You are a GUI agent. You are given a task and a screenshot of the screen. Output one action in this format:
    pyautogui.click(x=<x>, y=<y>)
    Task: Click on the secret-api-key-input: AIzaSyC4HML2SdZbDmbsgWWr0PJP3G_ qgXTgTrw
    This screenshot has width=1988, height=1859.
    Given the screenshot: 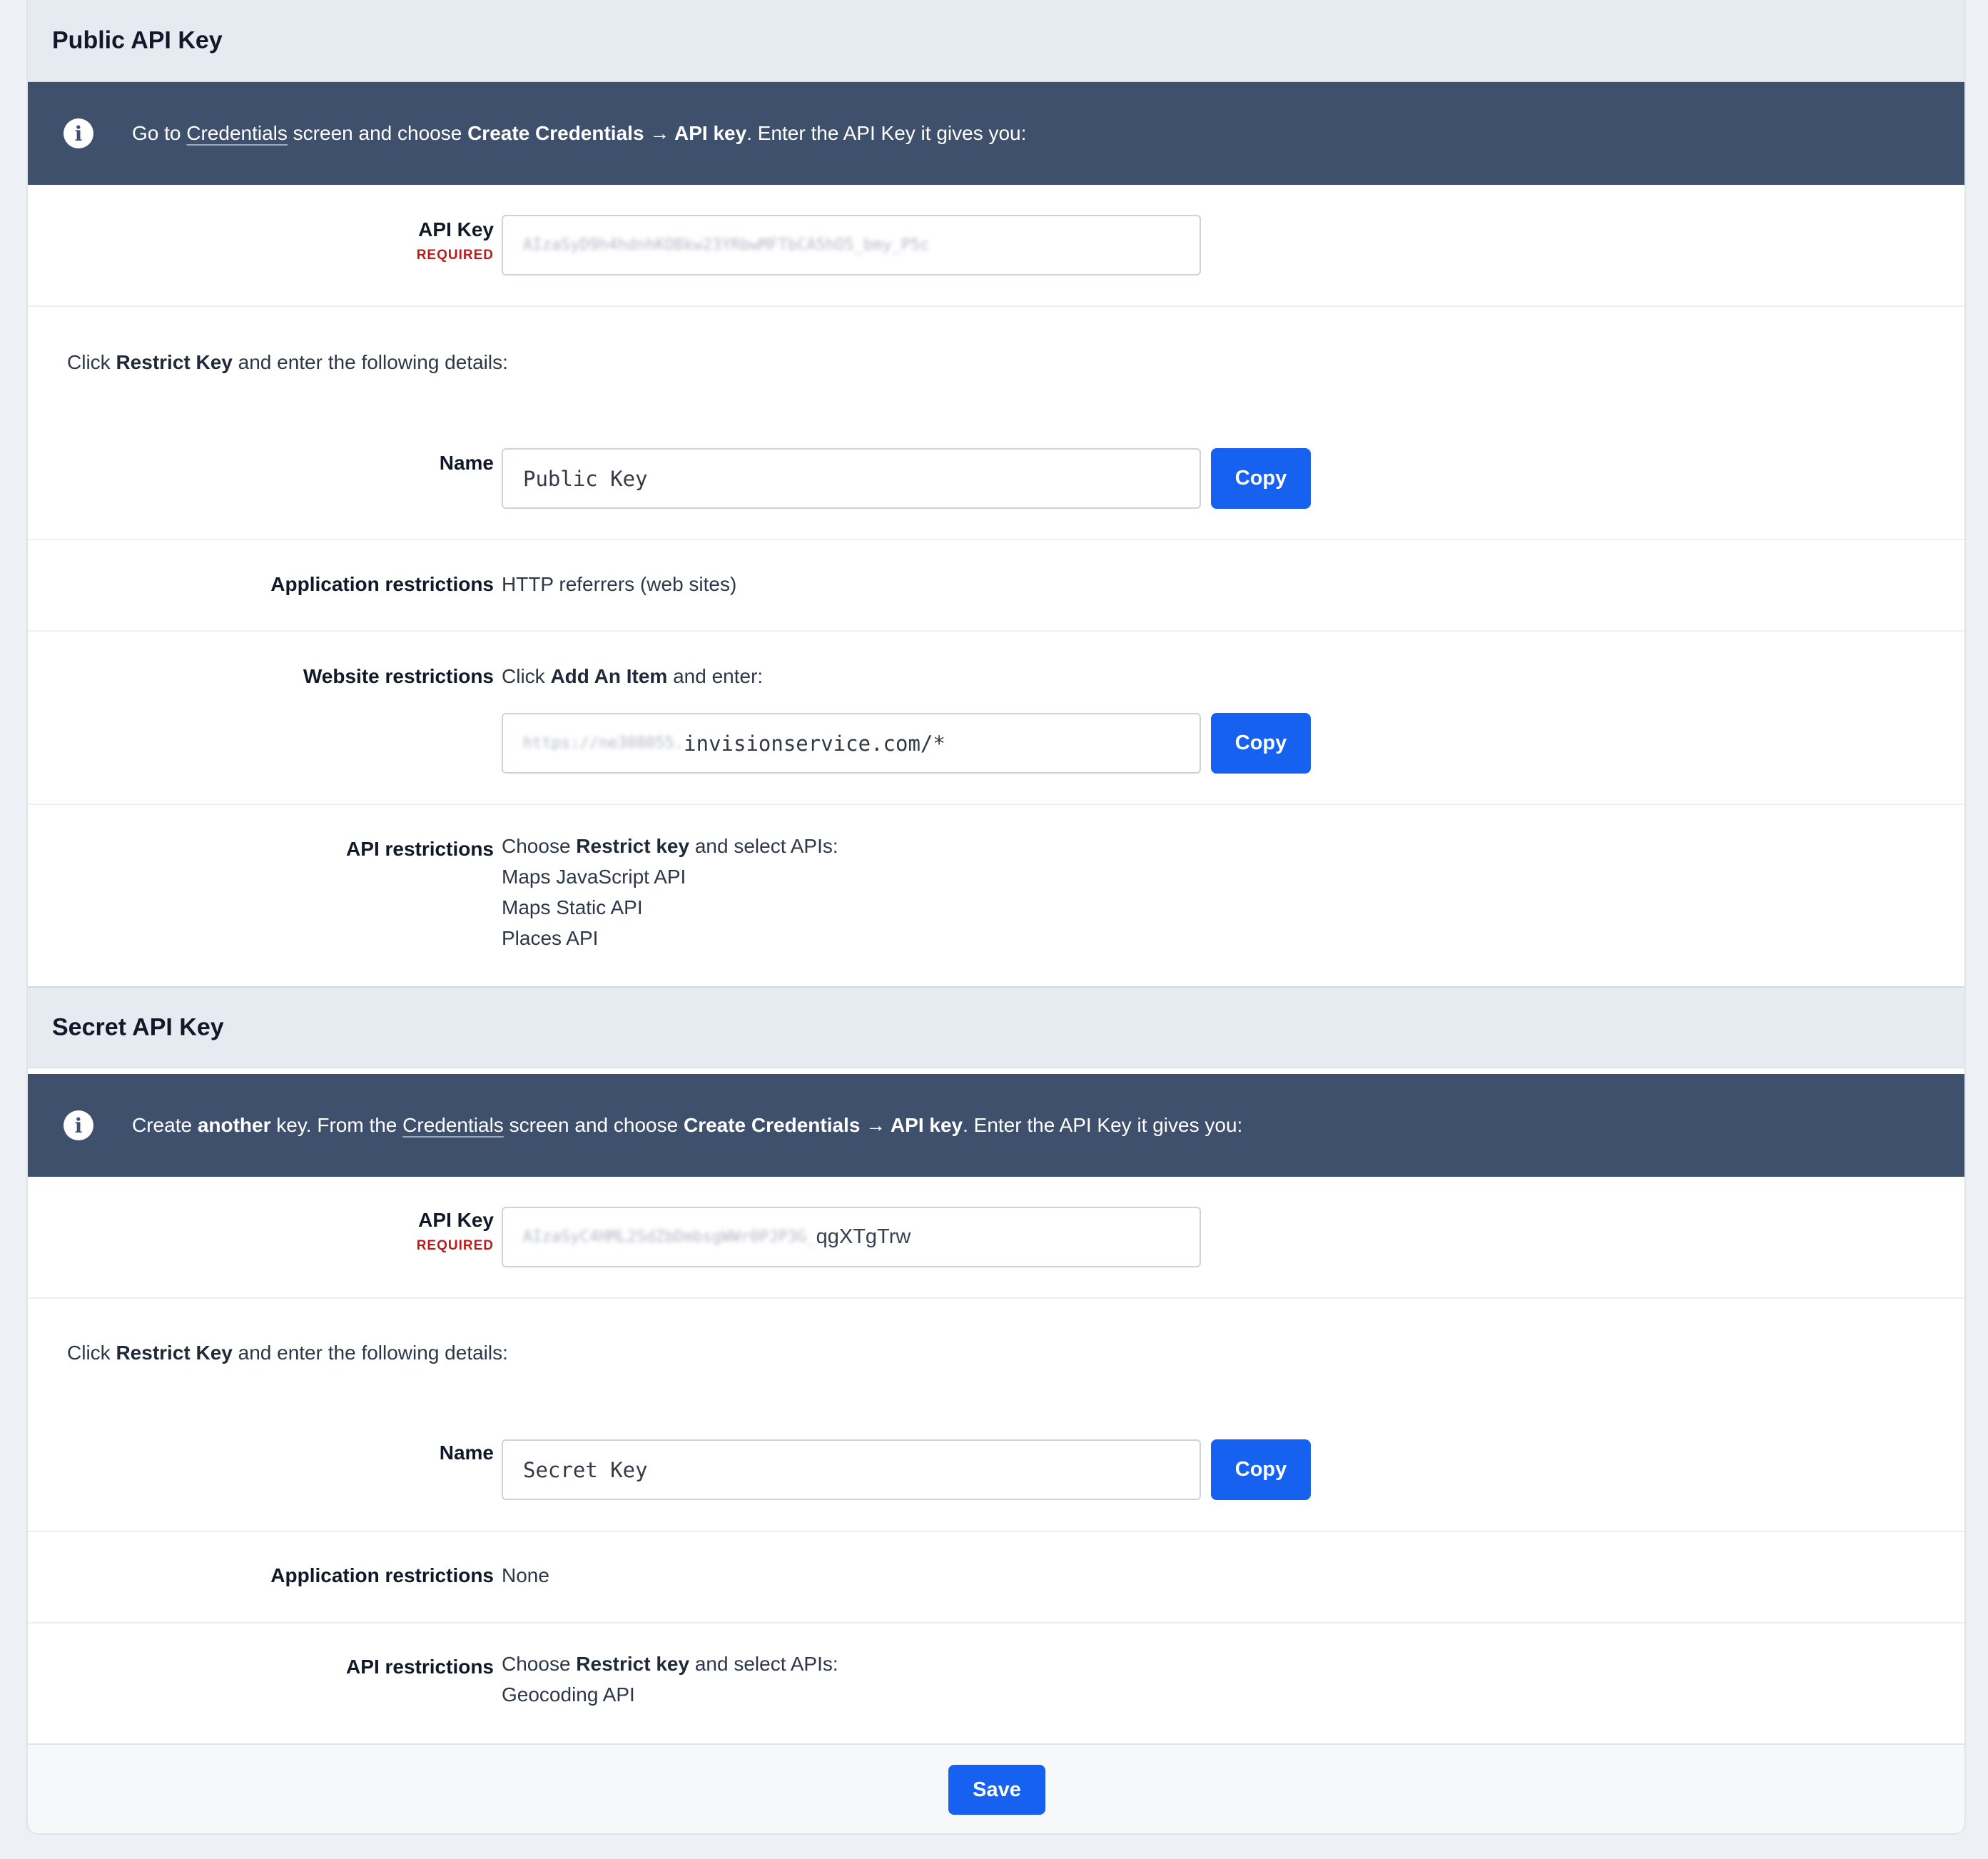 What is the action you would take?
    pyautogui.click(x=851, y=1237)
    